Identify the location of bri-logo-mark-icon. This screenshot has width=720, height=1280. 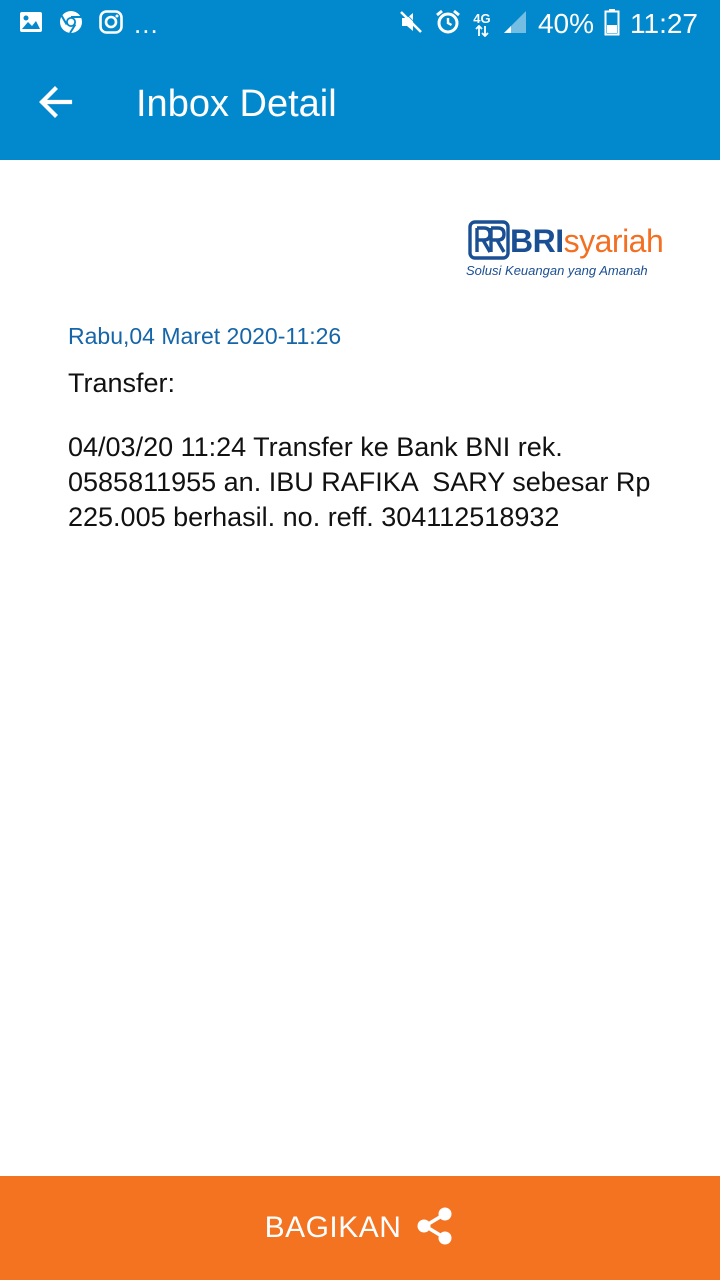
(489, 242).